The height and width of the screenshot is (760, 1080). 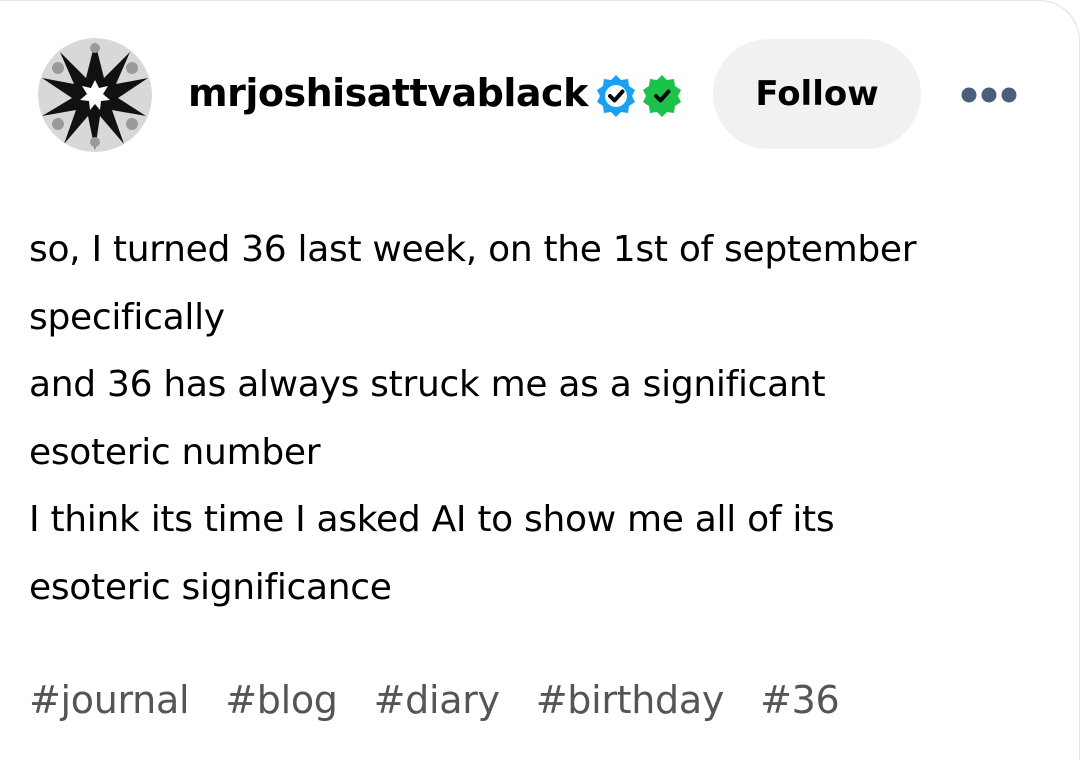 I want to click on more-options-icon, so click(x=989, y=95).